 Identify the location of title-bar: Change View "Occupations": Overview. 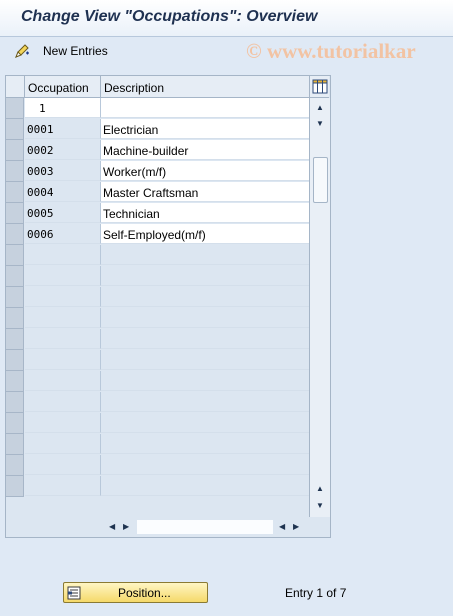
(226, 18).